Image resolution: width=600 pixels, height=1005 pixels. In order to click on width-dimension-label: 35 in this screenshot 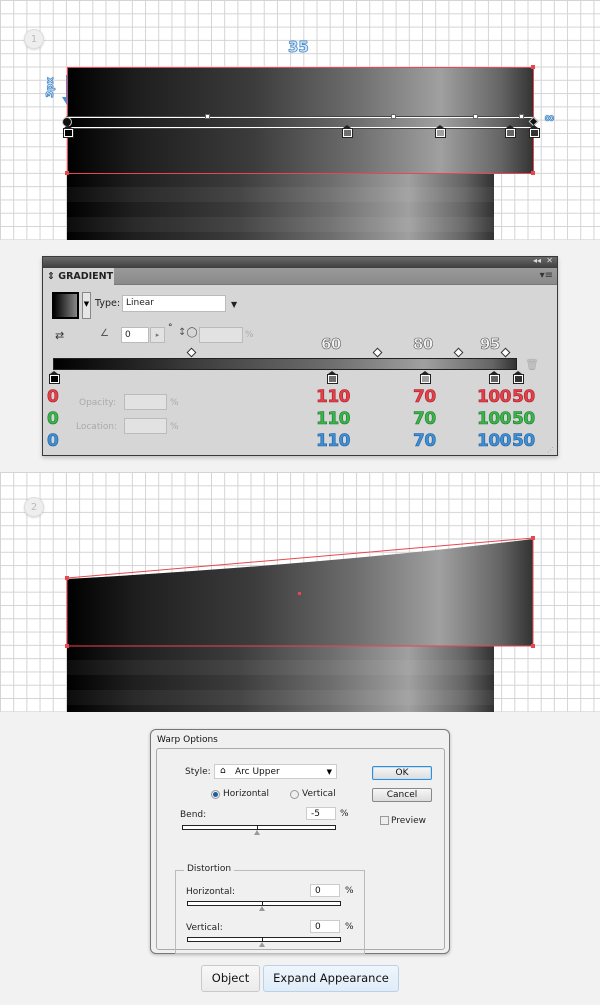, I will do `click(298, 47)`.